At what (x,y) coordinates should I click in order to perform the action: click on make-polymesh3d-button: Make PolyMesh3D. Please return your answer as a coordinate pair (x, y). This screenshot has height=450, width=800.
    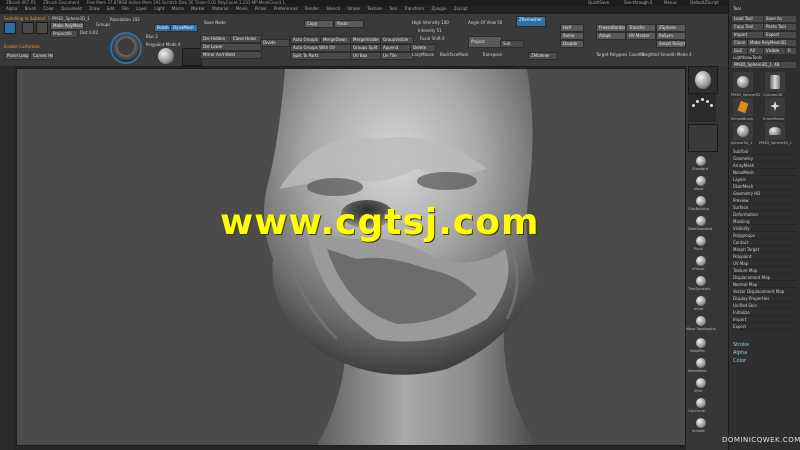
    Looking at the image, I should click on (772, 43).